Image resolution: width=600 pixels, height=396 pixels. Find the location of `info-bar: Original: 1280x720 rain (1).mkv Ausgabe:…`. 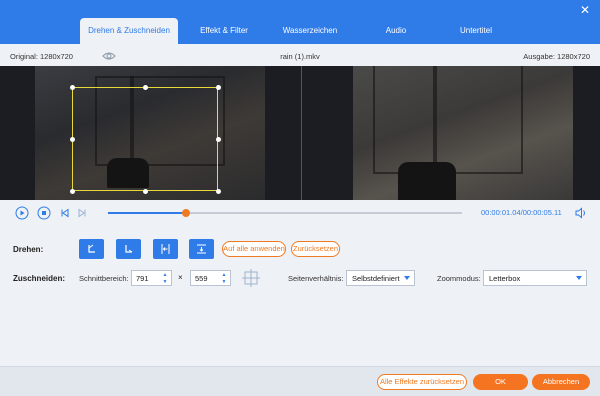

info-bar: Original: 1280x720 rain (1).mkv Ausgabe:… is located at coordinates (300, 57).